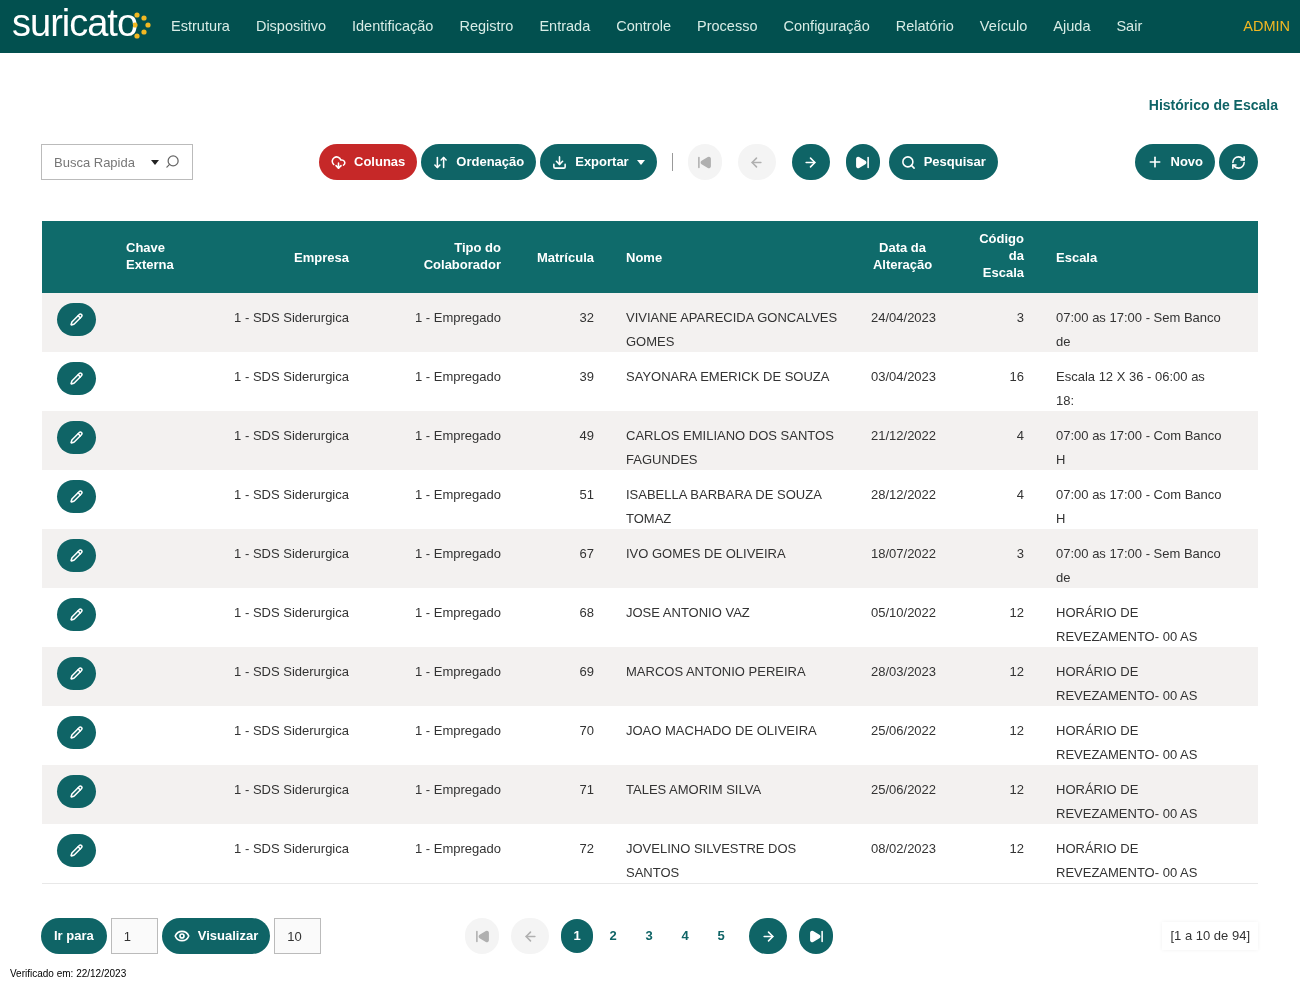 The height and width of the screenshot is (982, 1300). I want to click on eye-icon, so click(181, 936).